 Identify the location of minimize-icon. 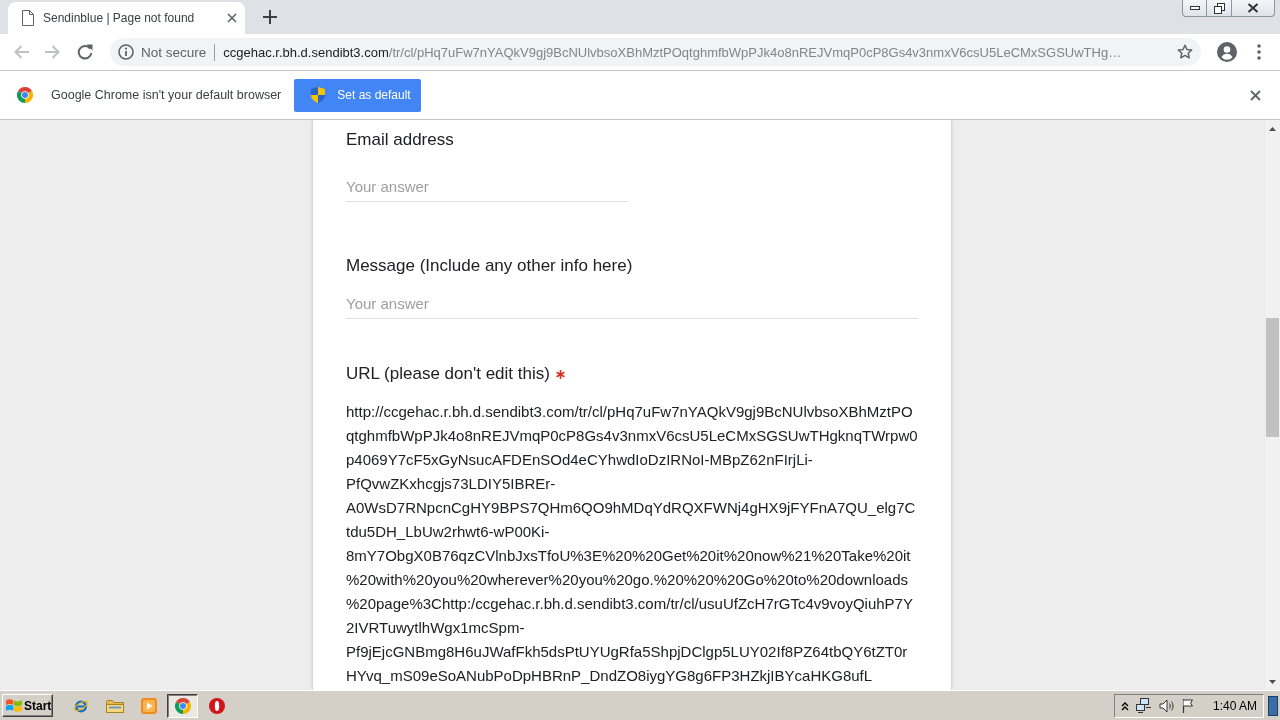
(1194, 8).